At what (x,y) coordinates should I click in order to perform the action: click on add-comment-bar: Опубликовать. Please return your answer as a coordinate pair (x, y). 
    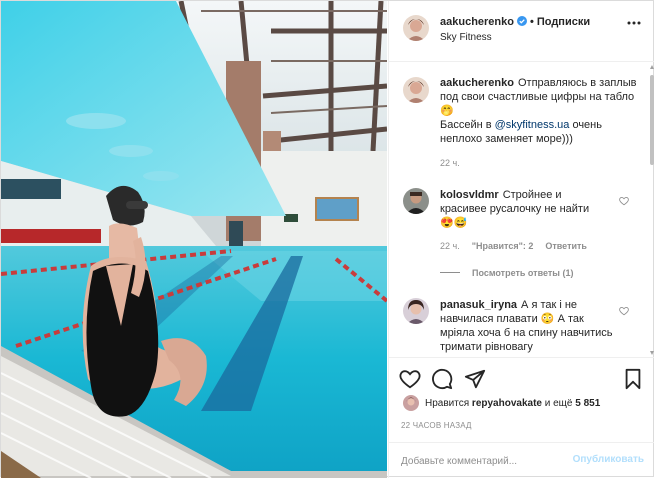
    Looking at the image, I should click on (521, 460).